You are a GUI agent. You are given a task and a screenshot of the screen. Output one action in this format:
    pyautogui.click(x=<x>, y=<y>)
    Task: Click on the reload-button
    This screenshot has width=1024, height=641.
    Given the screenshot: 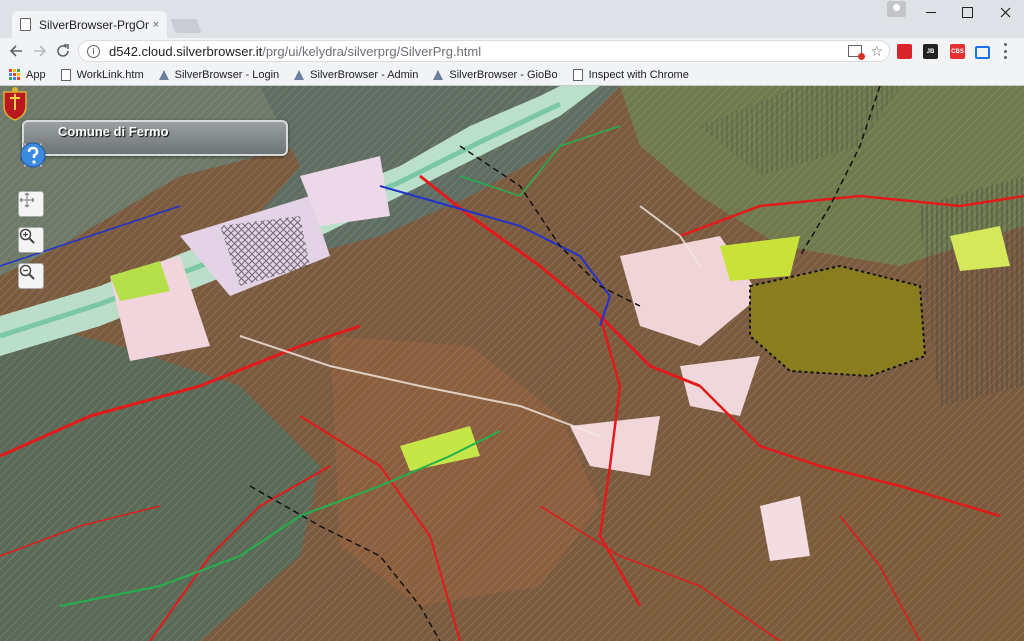 What is the action you would take?
    pyautogui.click(x=63, y=51)
    